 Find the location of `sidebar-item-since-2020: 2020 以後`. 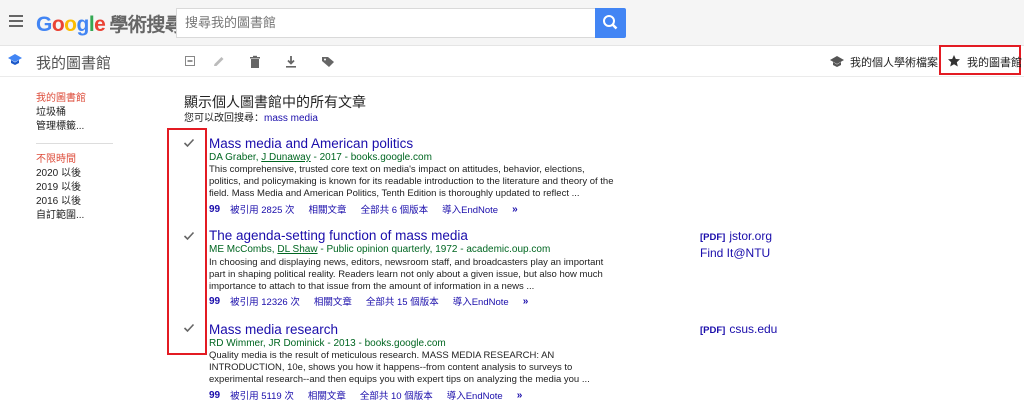

sidebar-item-since-2020: 2020 以後 is located at coordinates (58, 174).